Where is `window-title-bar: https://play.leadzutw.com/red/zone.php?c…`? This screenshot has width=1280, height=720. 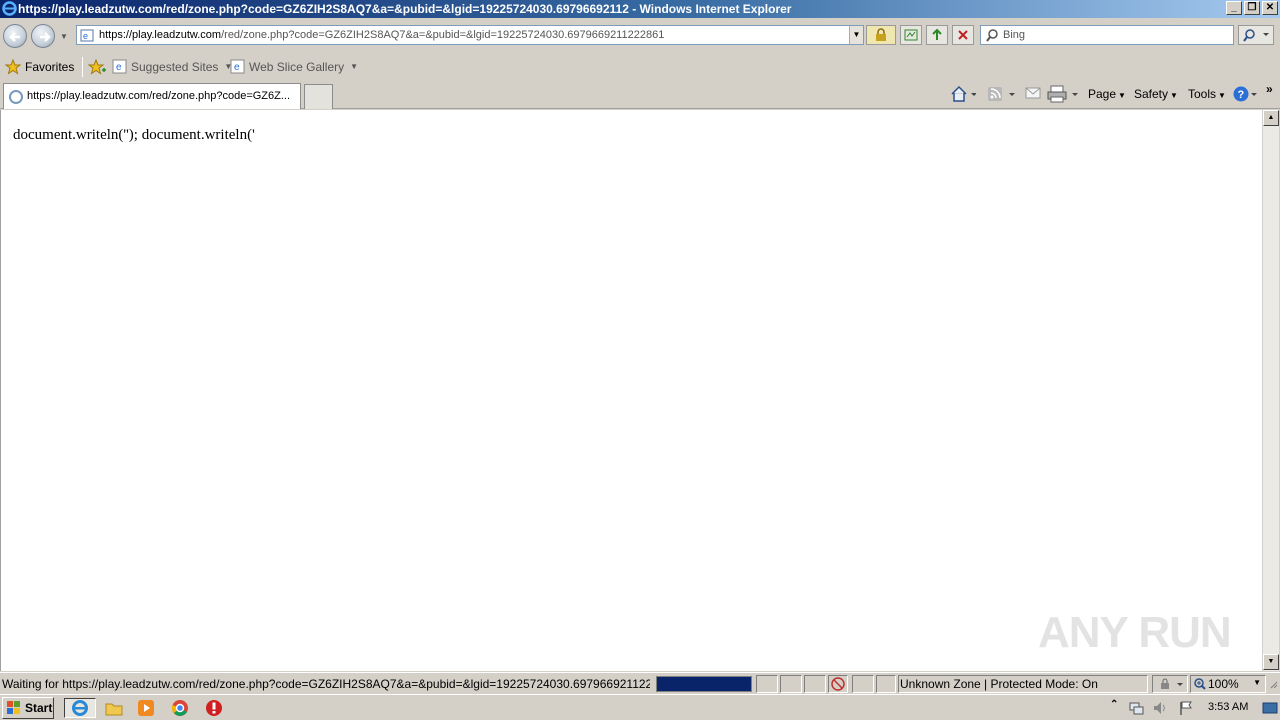 window-title-bar: https://play.leadzutw.com/red/zone.php?c… is located at coordinates (640, 9).